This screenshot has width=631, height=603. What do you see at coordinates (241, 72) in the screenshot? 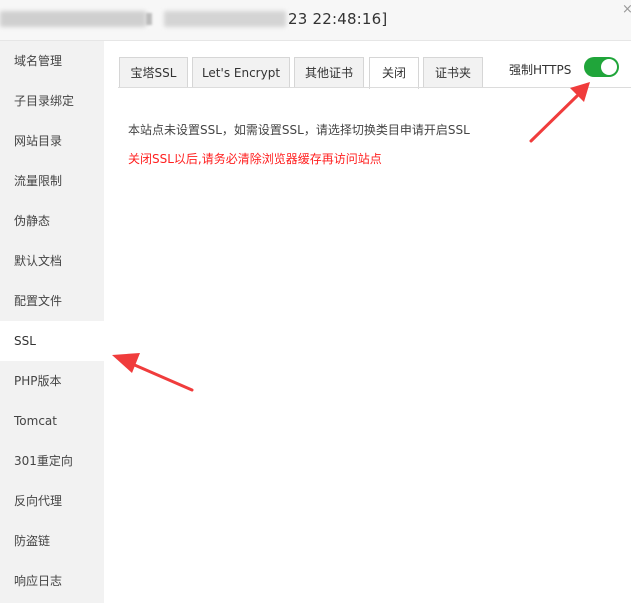
I see `tab-lets-encrypt: Let's Encrypt` at bounding box center [241, 72].